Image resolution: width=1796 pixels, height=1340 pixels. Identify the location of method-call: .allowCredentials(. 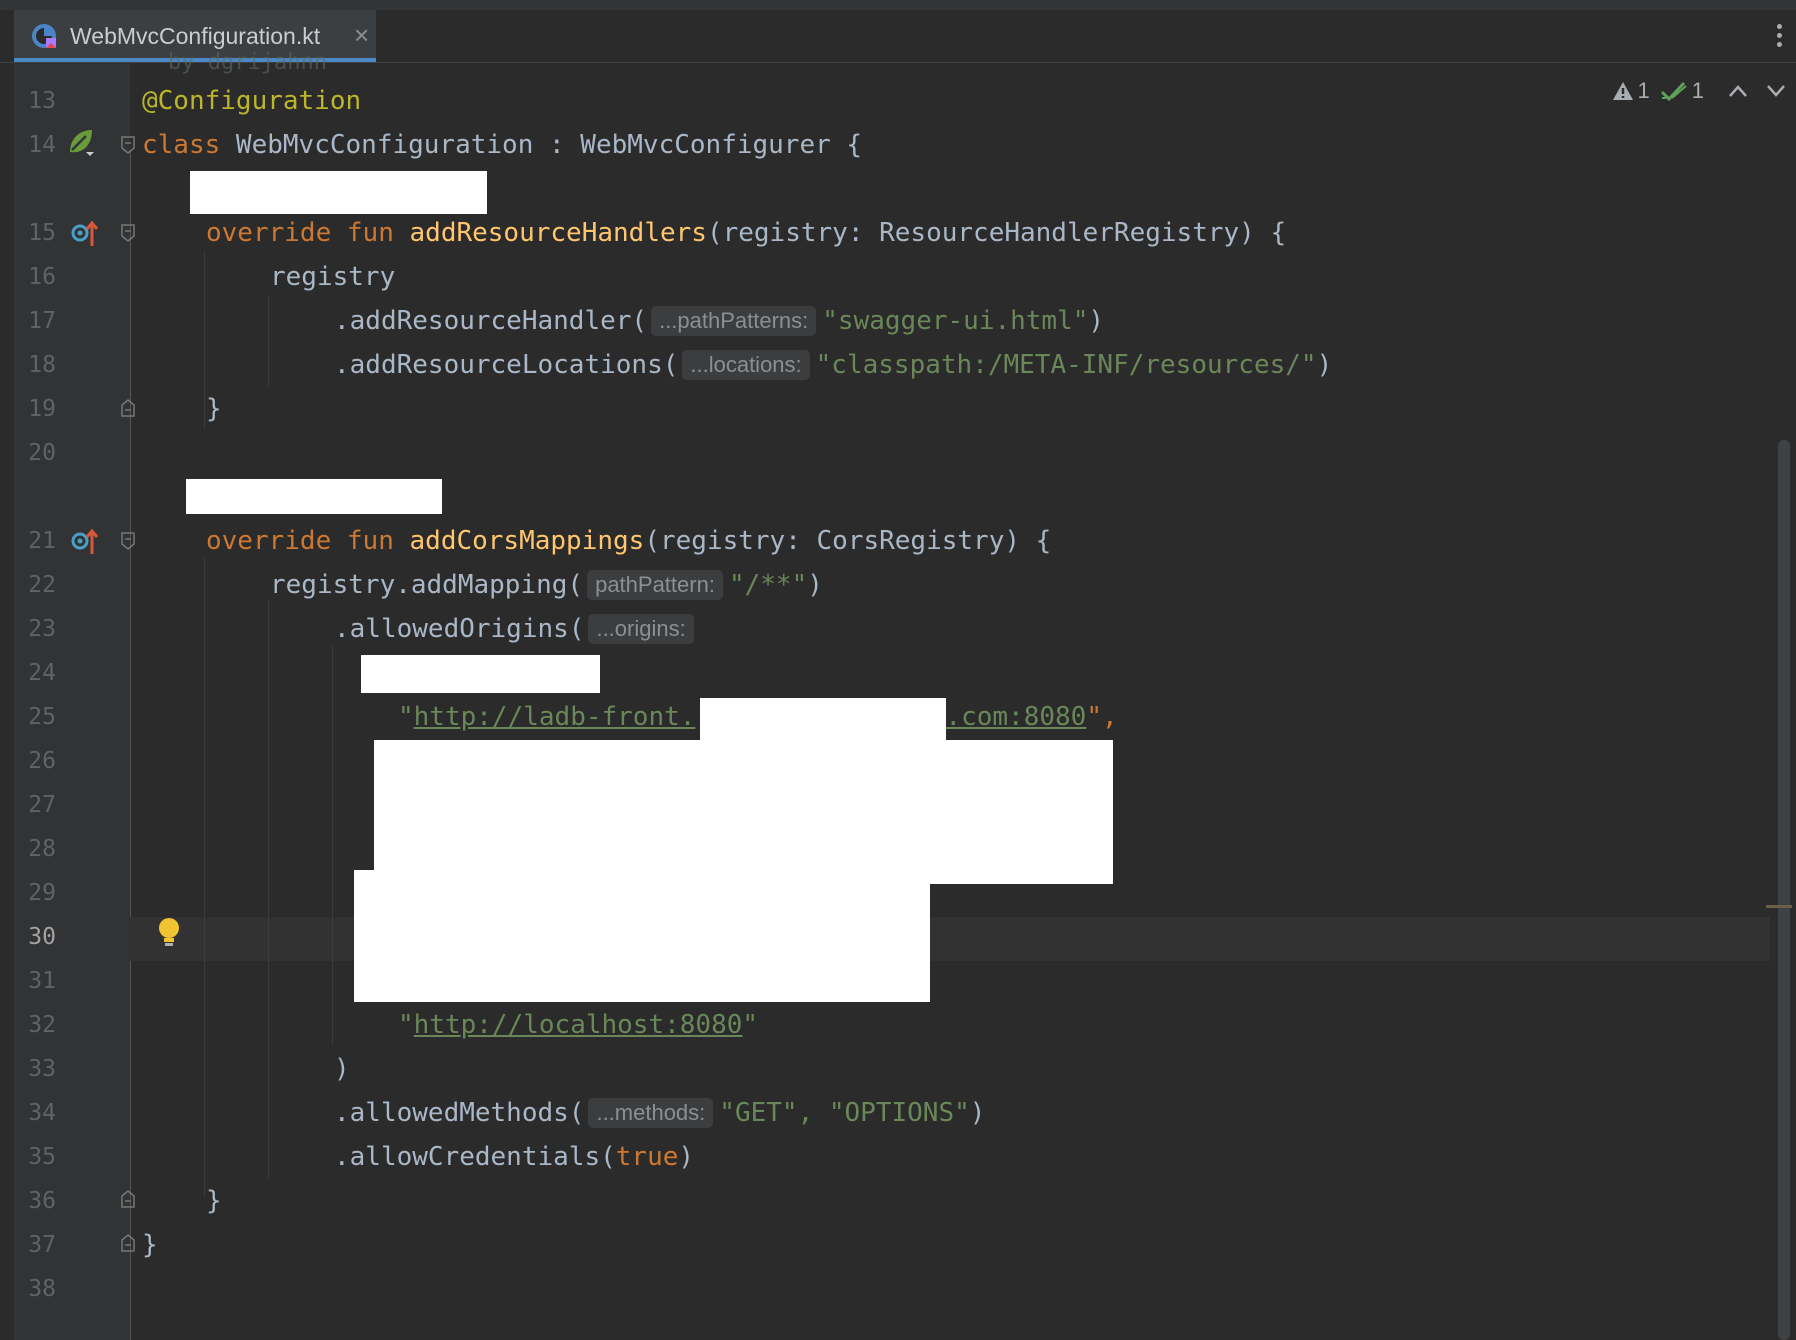
(475, 1157).